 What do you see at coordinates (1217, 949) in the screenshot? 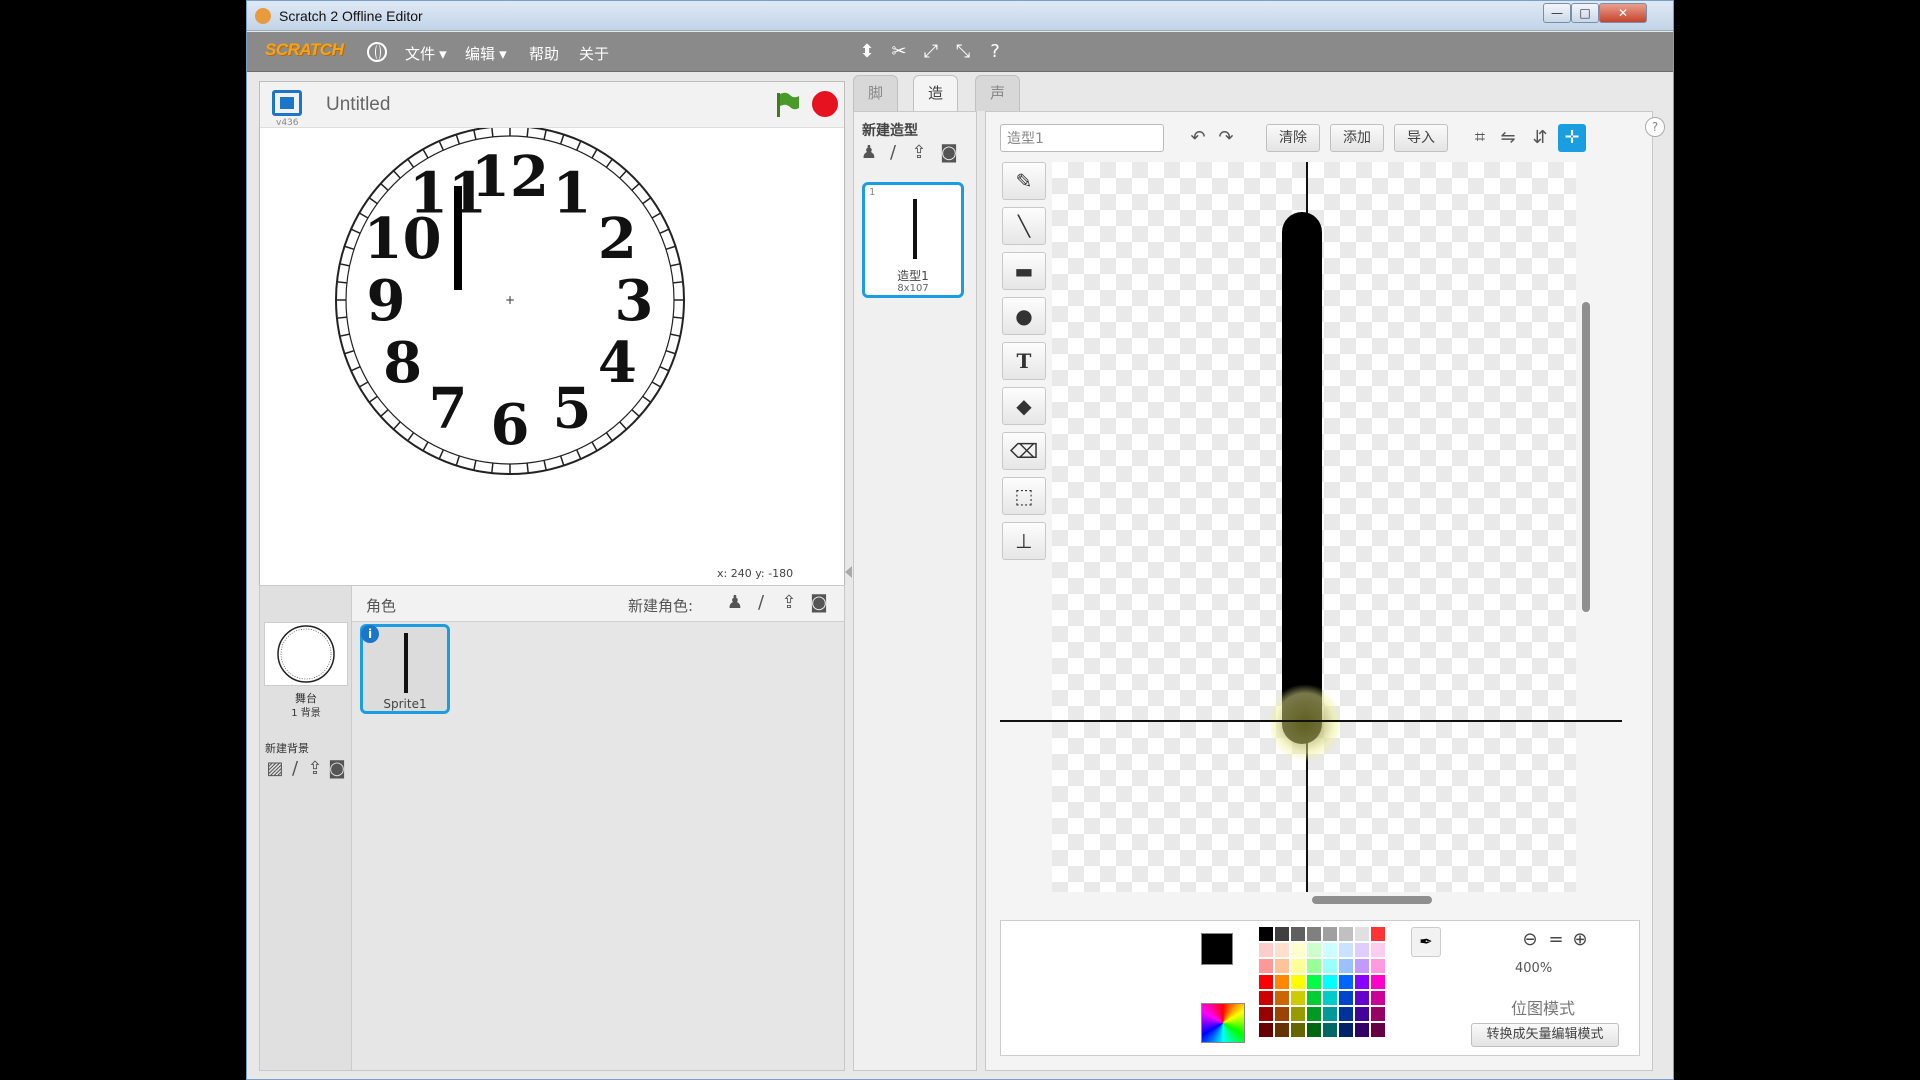
I see `primary-color-swatch` at bounding box center [1217, 949].